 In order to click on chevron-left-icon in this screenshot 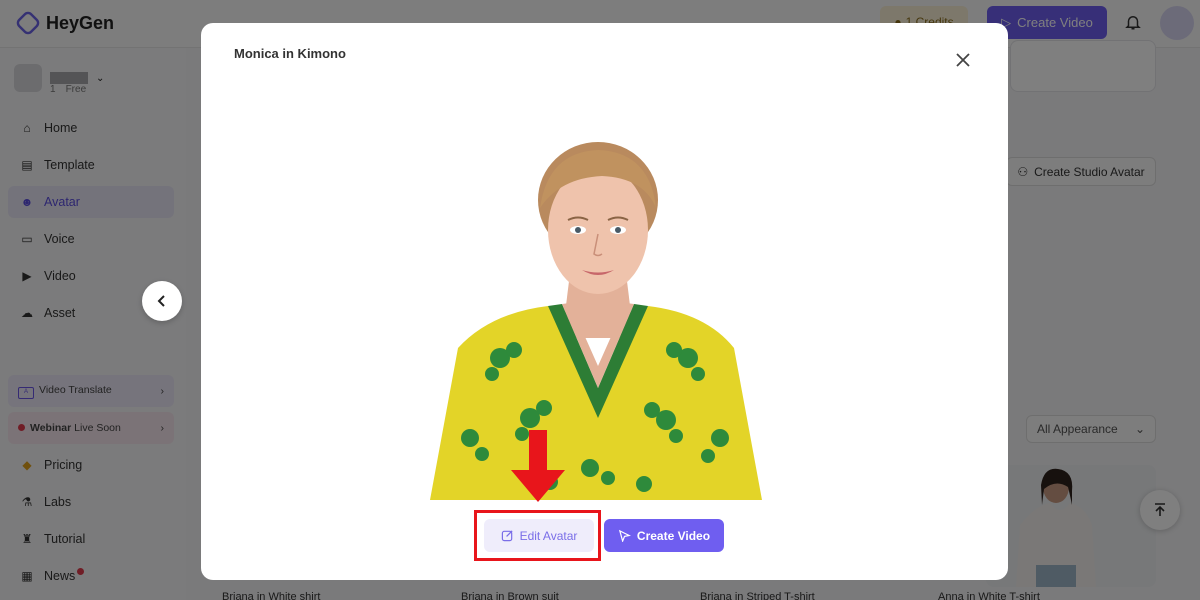, I will do `click(161, 301)`.